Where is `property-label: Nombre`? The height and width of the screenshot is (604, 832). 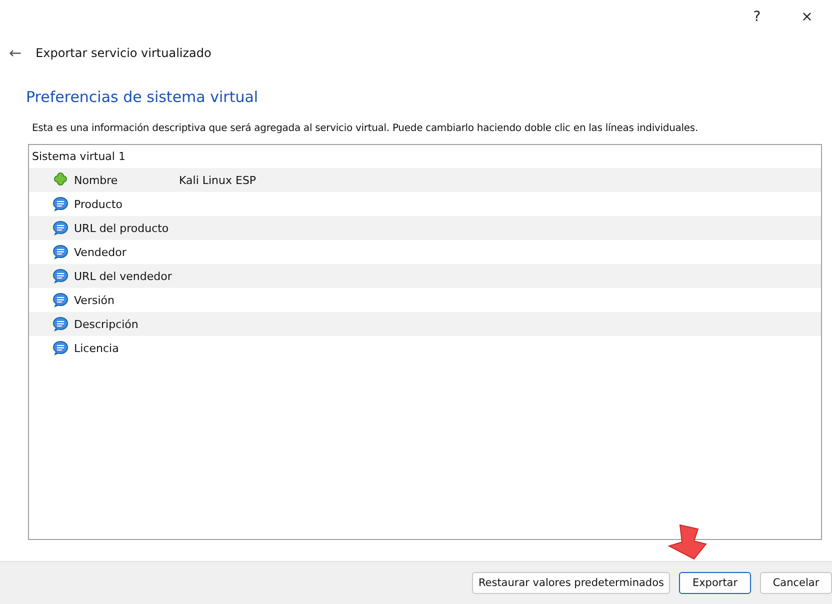
property-label: Nombre is located at coordinates (126, 180).